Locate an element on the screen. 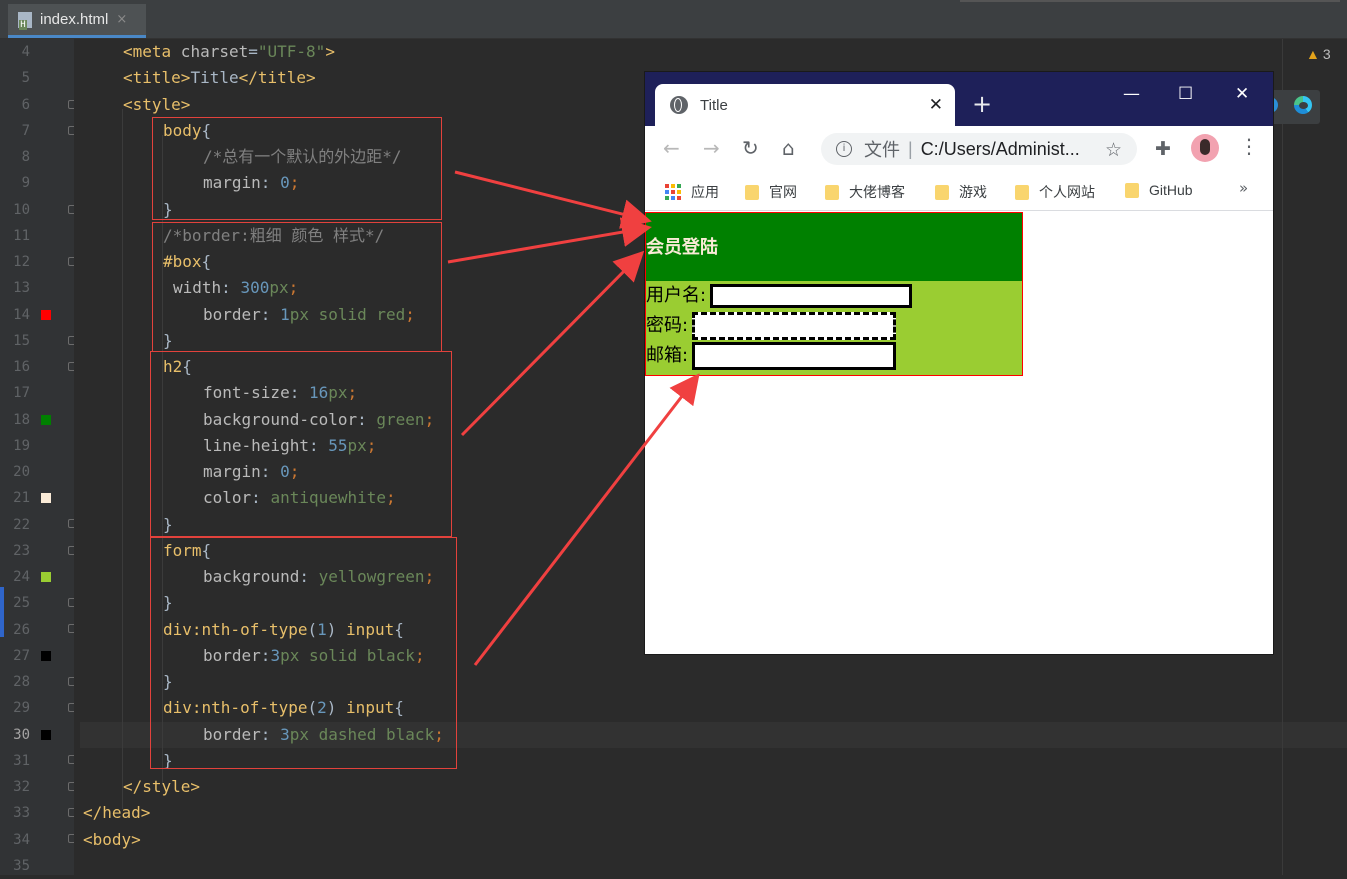 Image resolution: width=1347 pixels, height=879 pixels. arrow-h2 is located at coordinates (552, 343).